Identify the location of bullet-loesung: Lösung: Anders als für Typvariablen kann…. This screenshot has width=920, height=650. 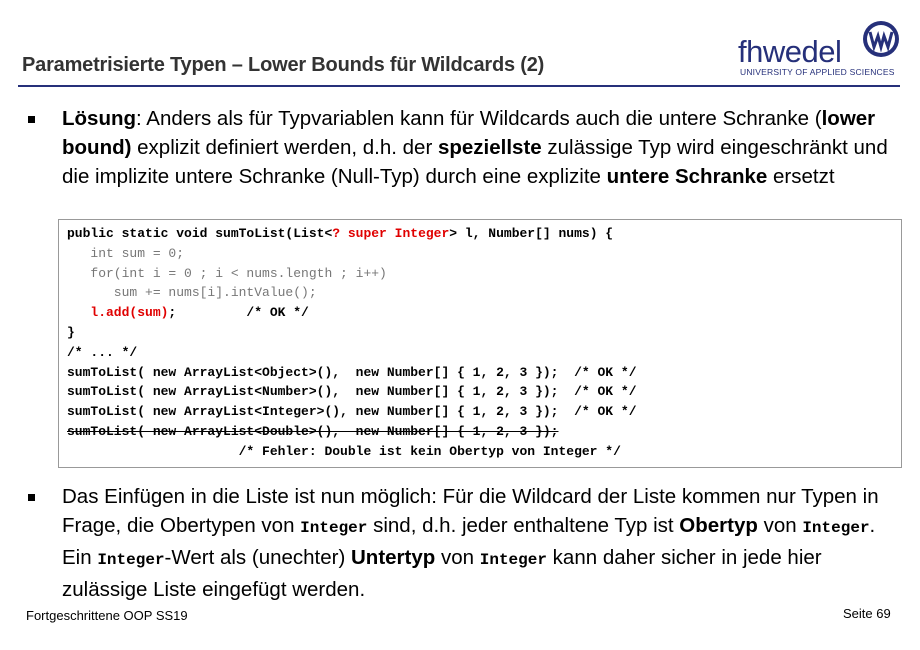
(458, 147).